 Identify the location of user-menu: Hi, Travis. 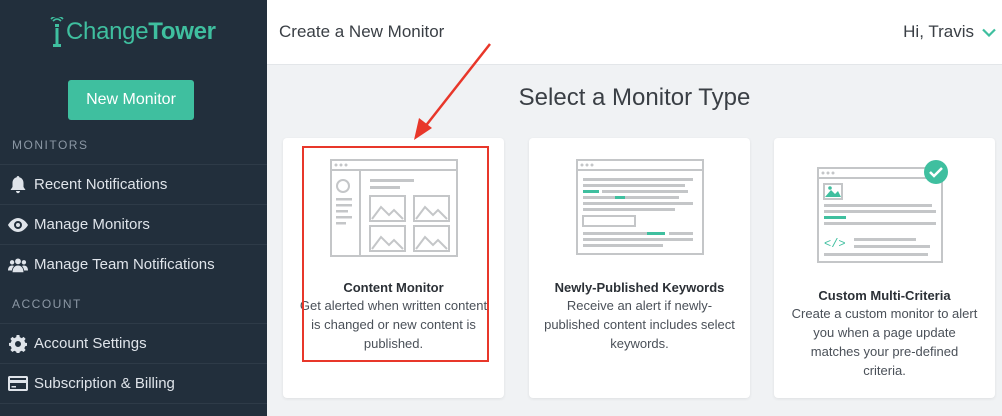
(949, 32).